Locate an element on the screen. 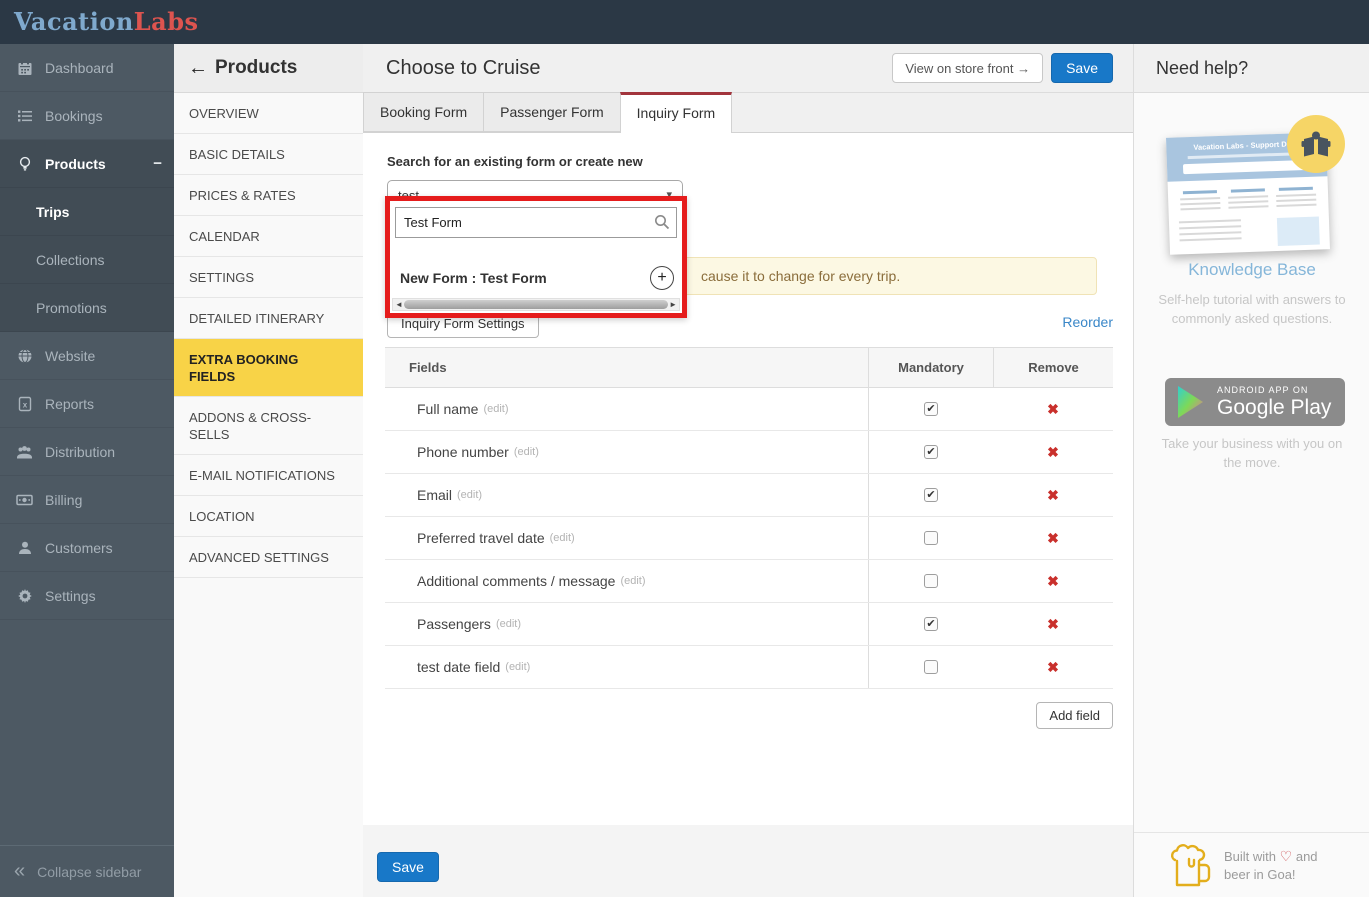 Image resolution: width=1369 pixels, height=897 pixels. submenu-item-basic-details: BASIC DETAILS is located at coordinates (268, 154).